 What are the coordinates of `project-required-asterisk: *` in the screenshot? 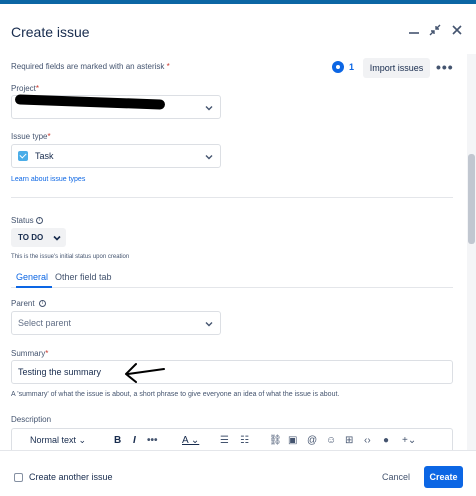 It's located at (37, 88).